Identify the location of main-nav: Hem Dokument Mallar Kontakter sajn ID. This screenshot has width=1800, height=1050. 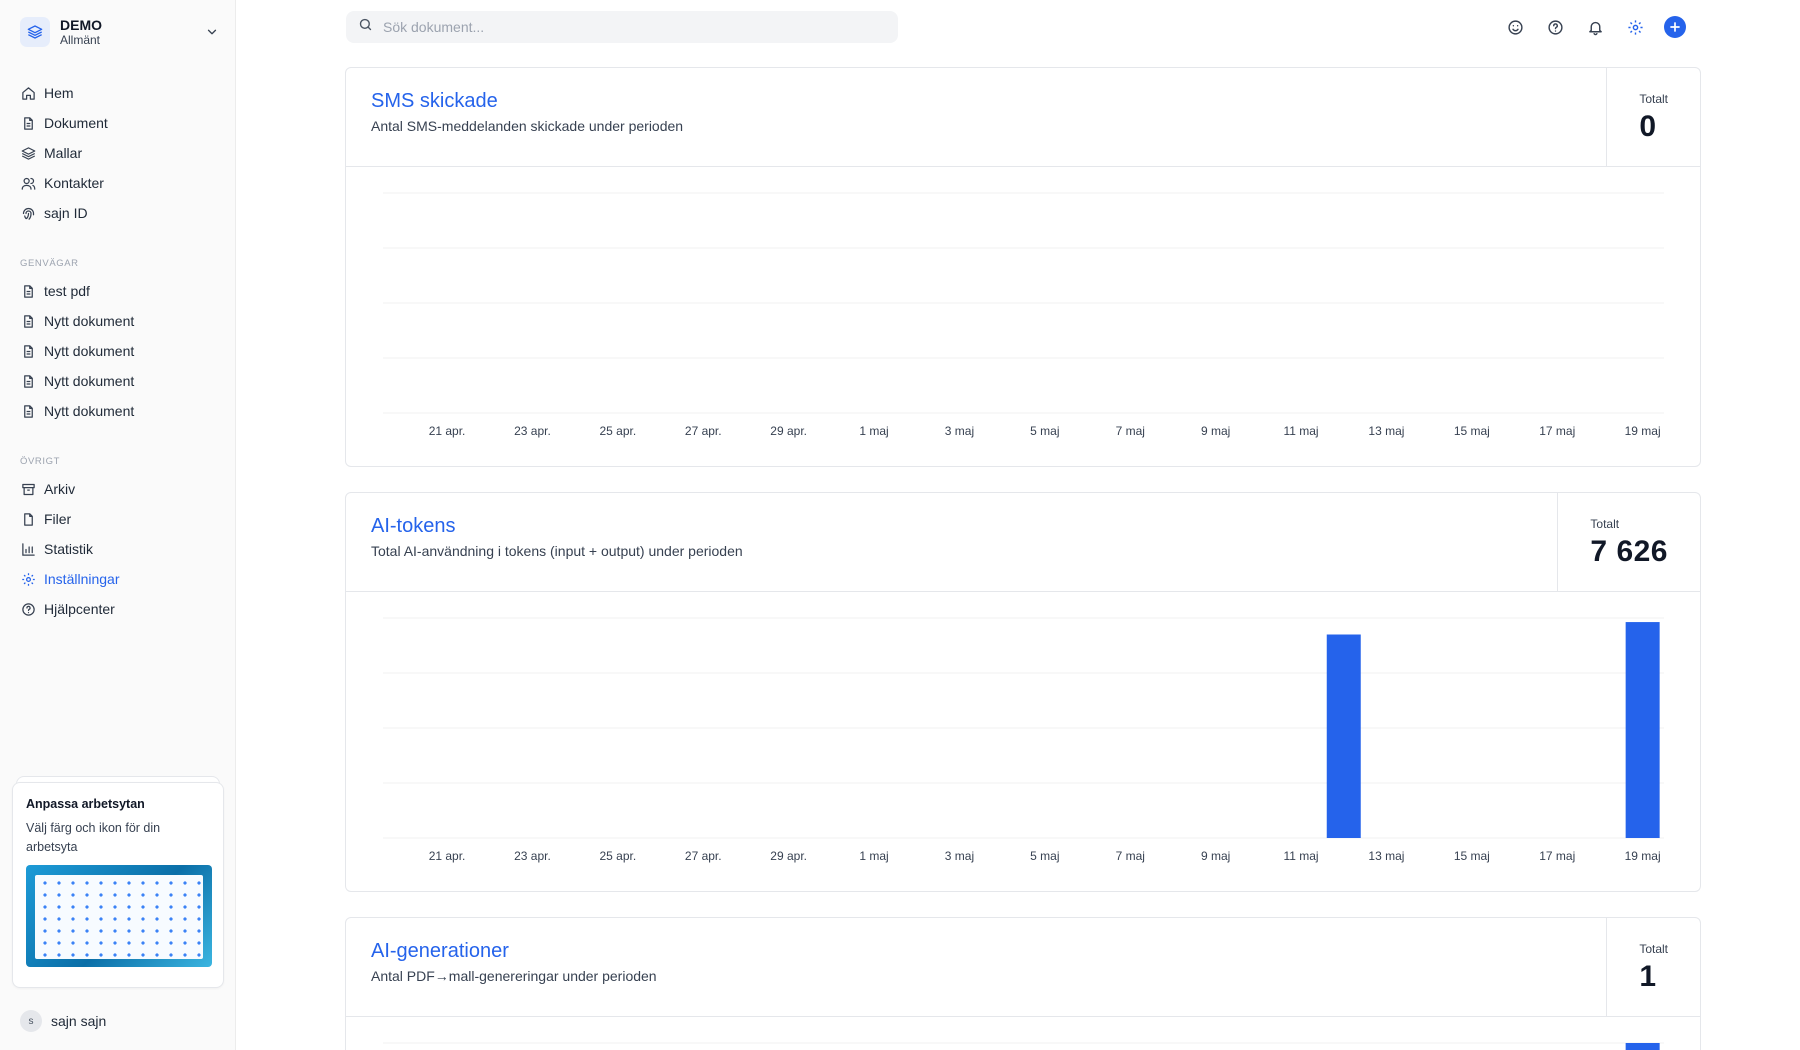
(118, 153).